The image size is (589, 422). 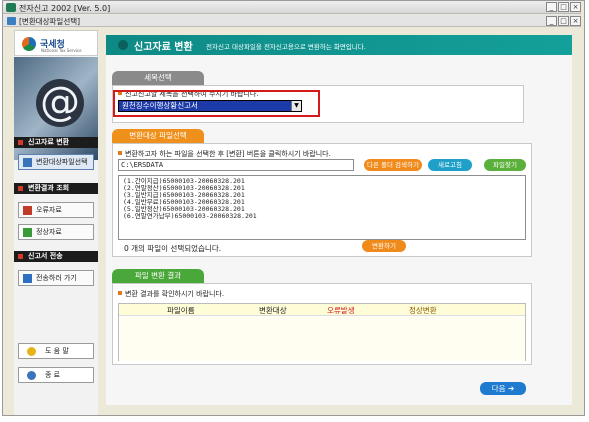 I want to click on document-tab-bar: [변환대상파일선택] _ □ ×, so click(x=292, y=21).